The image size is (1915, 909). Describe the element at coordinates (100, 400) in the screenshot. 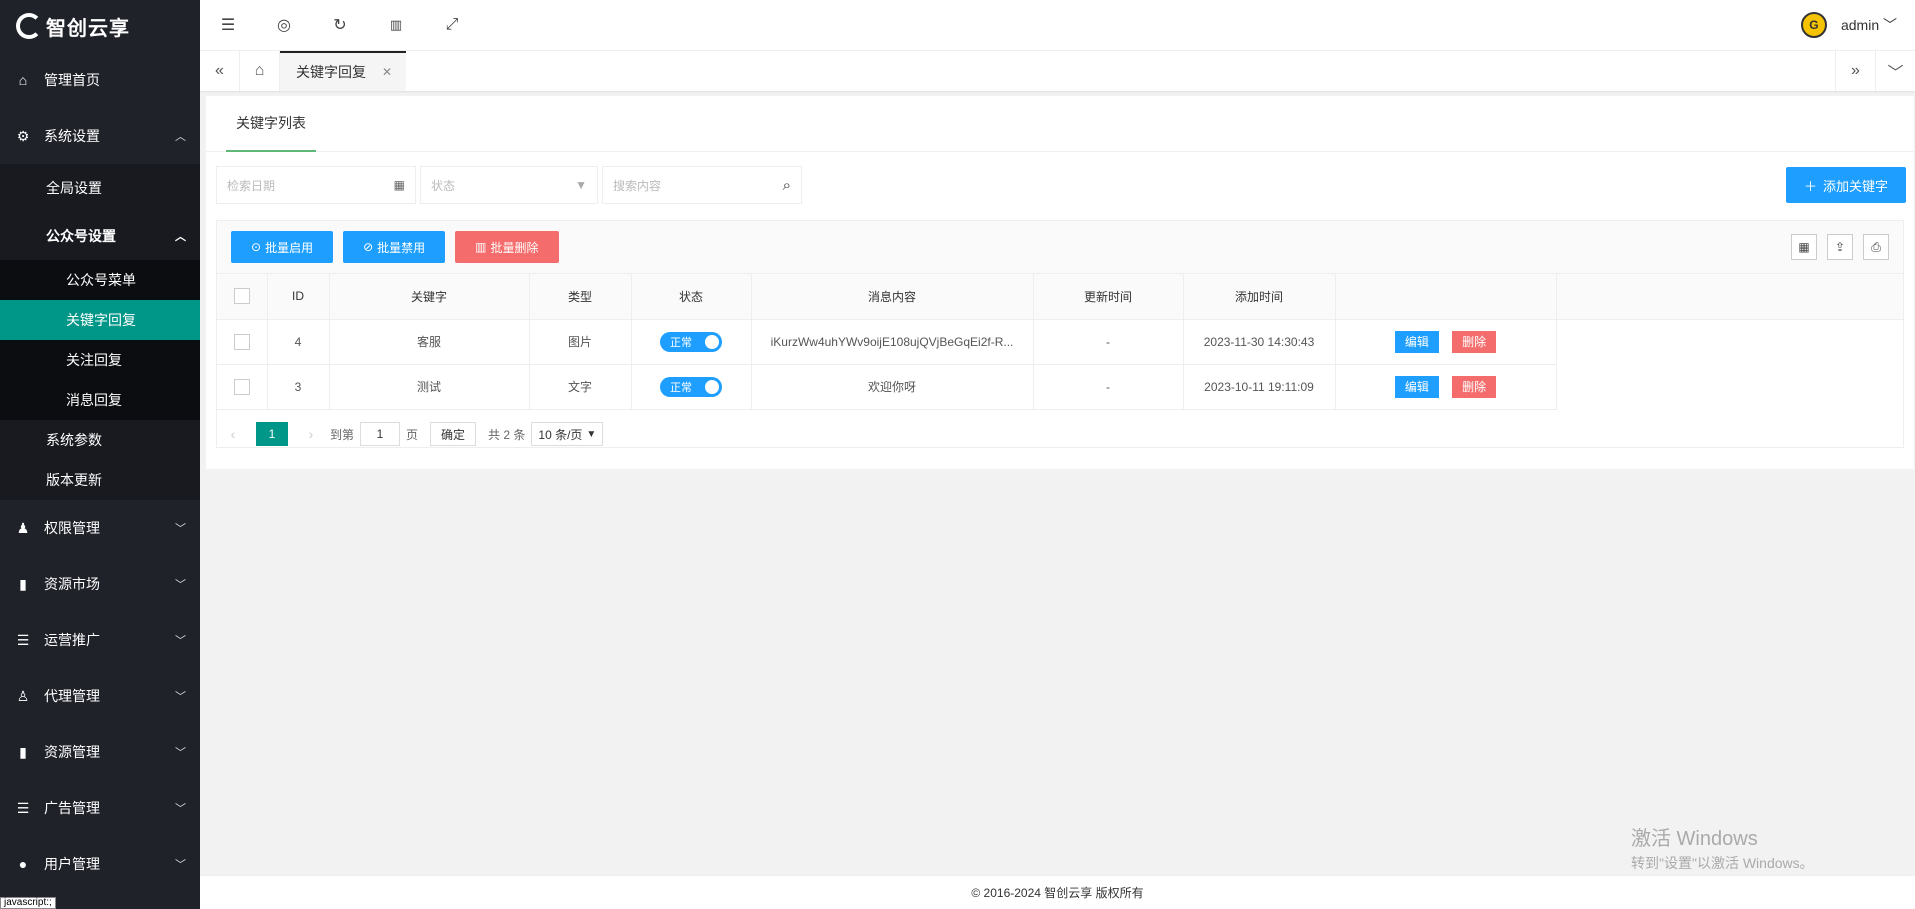

I see `sidebar-item-message-reply: 消息回复` at that location.